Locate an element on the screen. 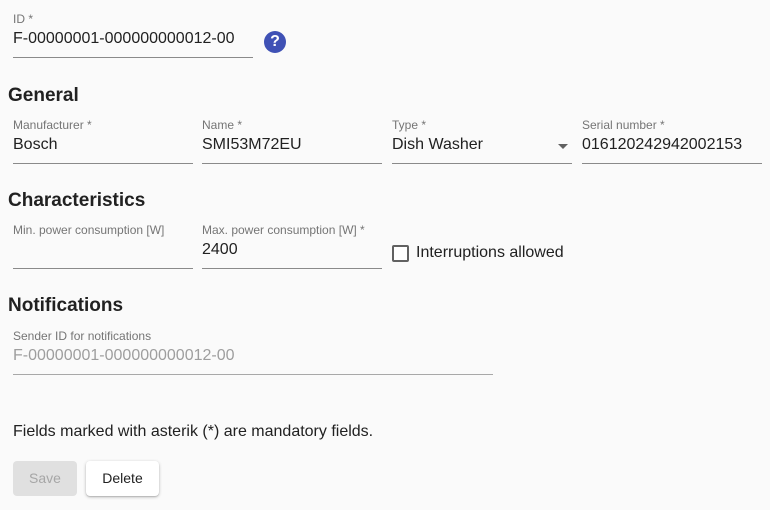  min-power-label: Min. power consumption [W] is located at coordinates (89, 230).